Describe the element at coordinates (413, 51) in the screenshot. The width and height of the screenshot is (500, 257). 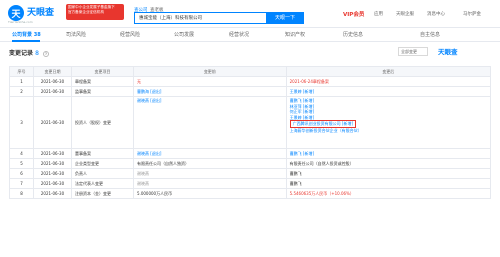
I see `change-filter-select: 全部变更` at that location.